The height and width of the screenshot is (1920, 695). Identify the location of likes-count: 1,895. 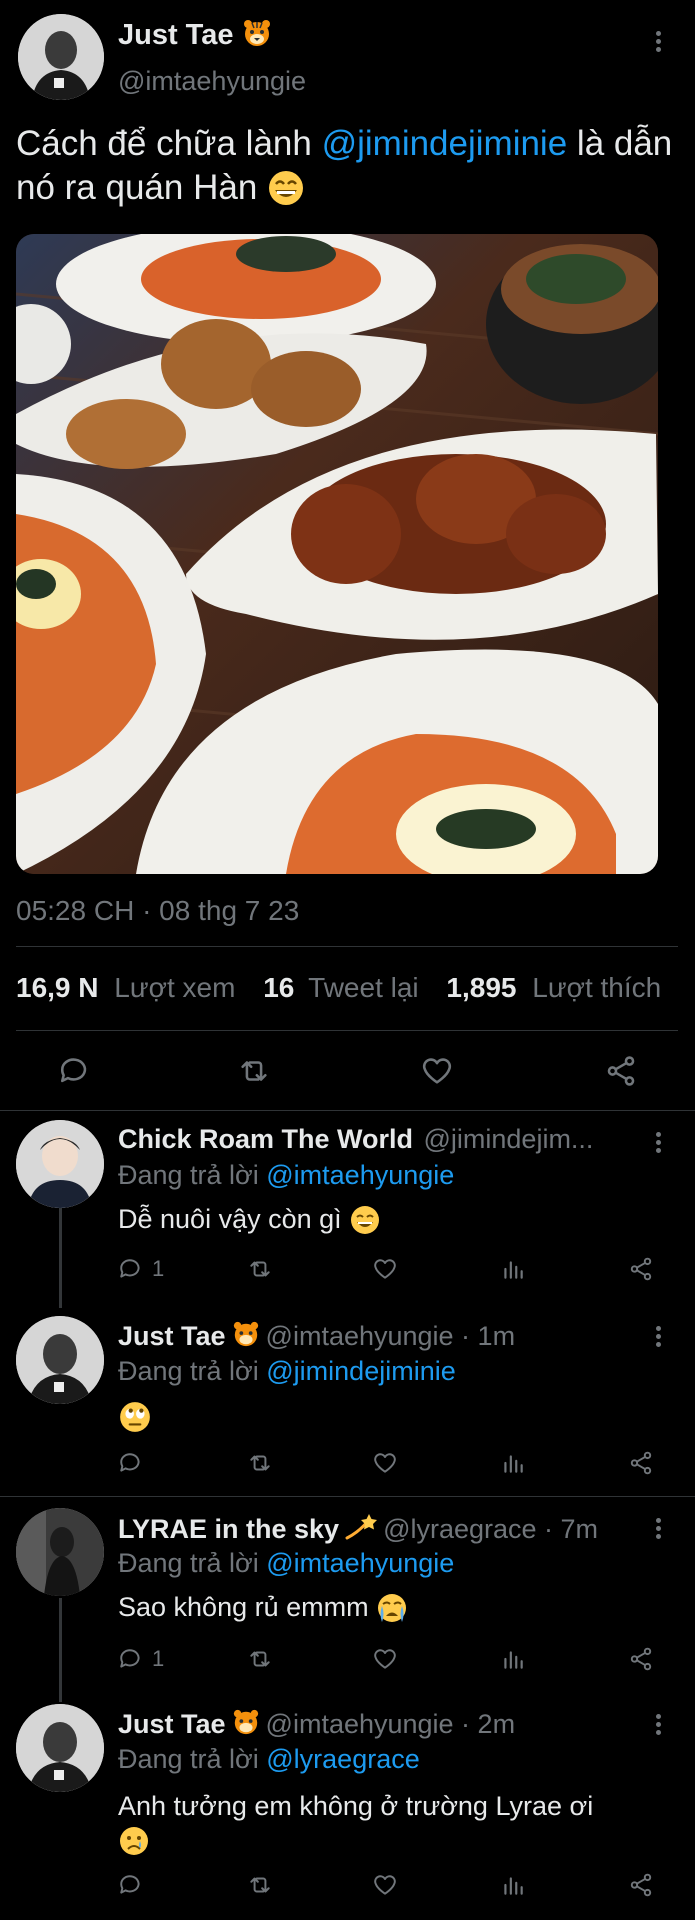
(481, 987).